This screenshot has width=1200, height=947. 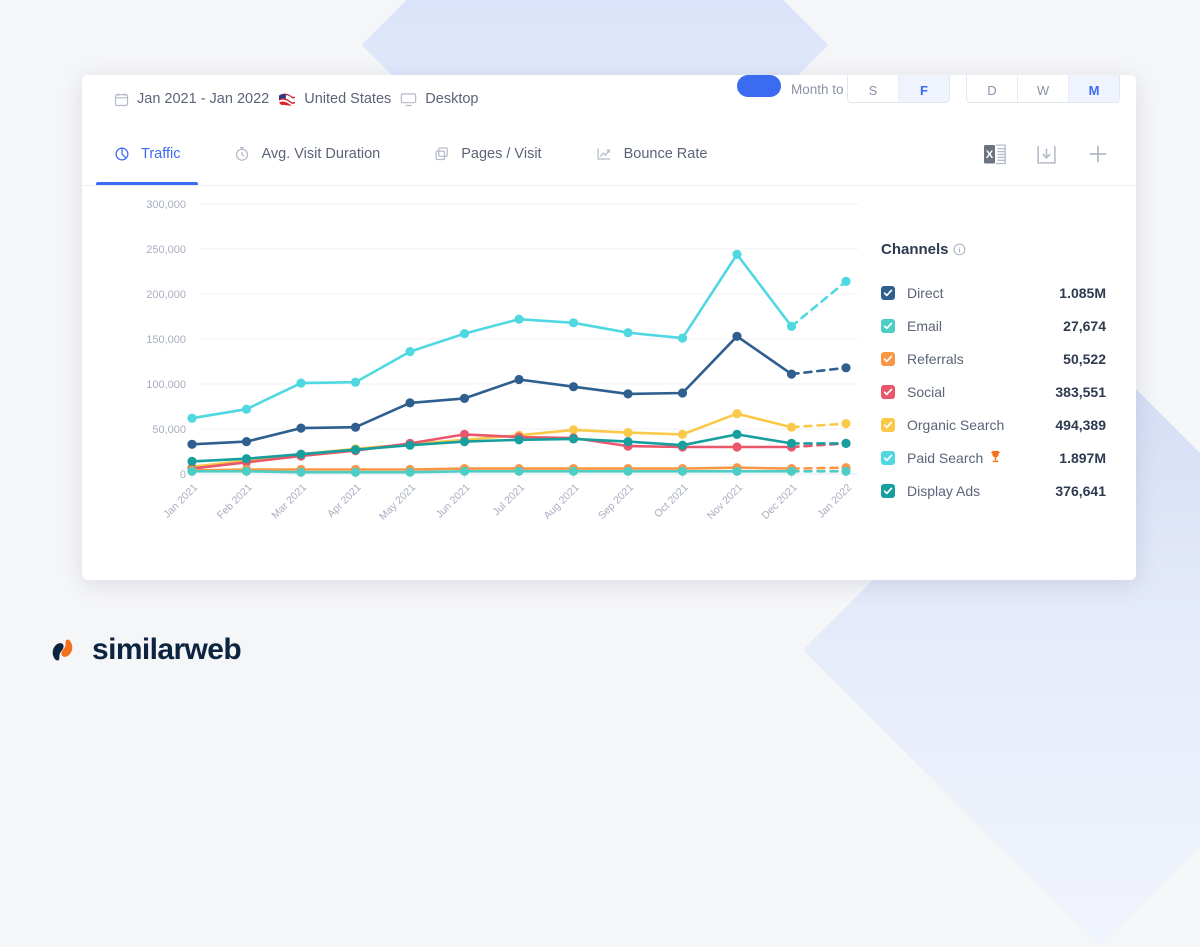 I want to click on granularity-option-f: F, so click(x=924, y=88).